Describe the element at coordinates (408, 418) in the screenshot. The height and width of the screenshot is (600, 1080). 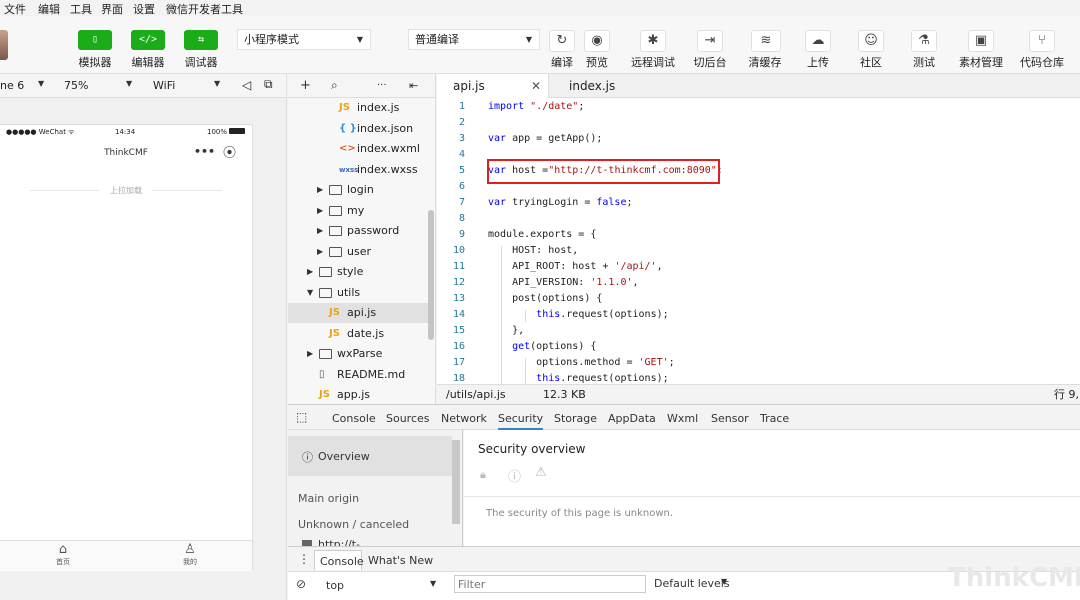
I see `tab-sources: Sources` at that location.